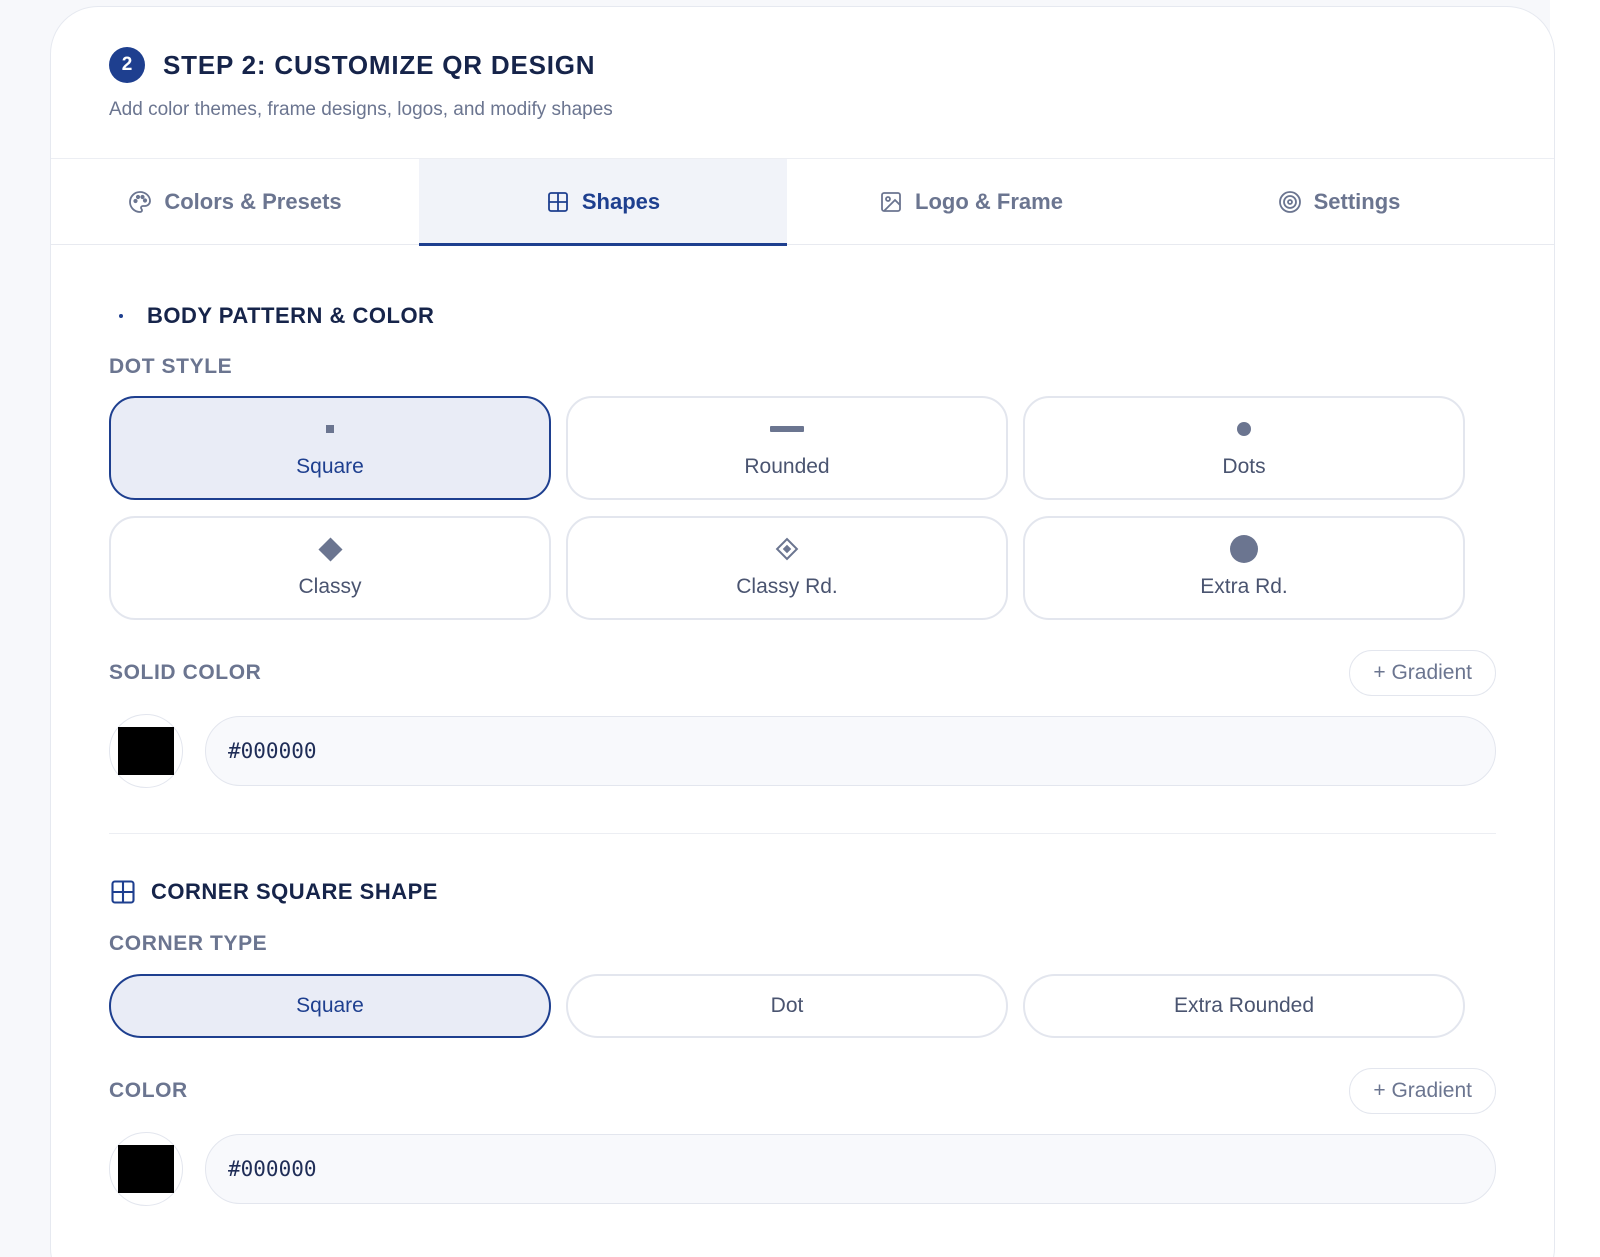  What do you see at coordinates (1575, 628) in the screenshot?
I see `background-panel` at bounding box center [1575, 628].